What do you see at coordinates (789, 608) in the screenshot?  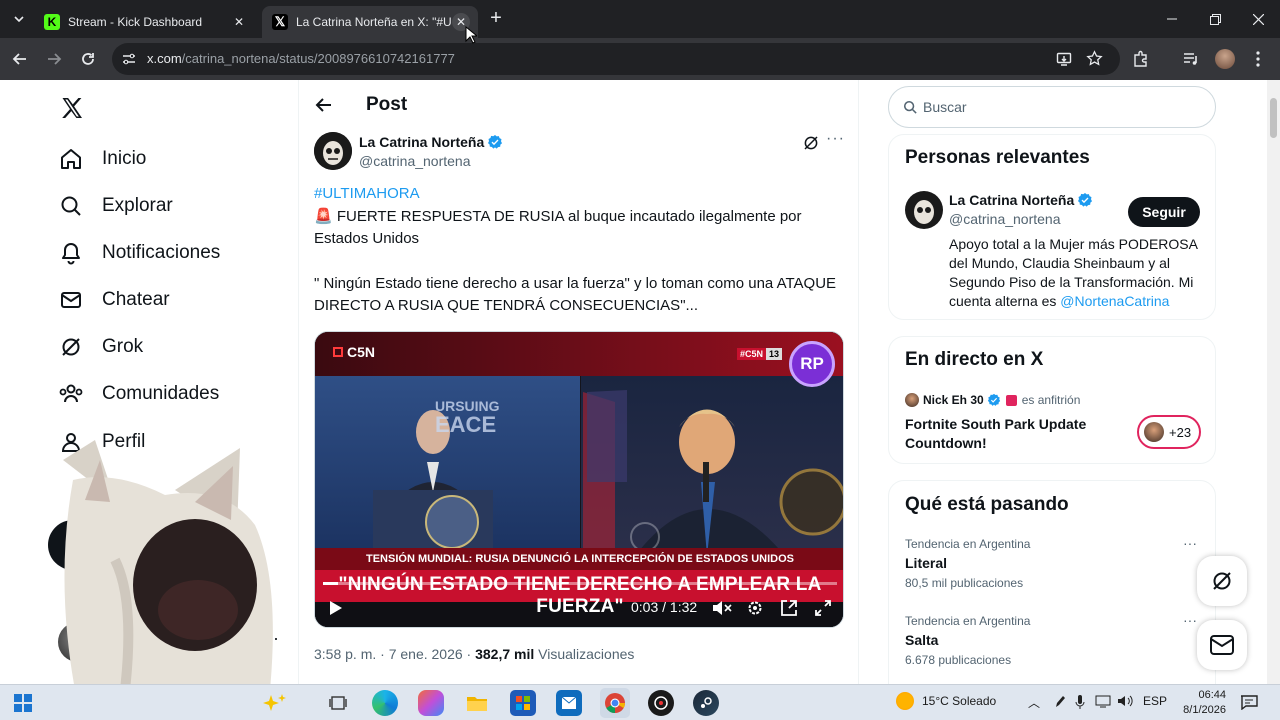 I see `picture-in-picture-icon` at bounding box center [789, 608].